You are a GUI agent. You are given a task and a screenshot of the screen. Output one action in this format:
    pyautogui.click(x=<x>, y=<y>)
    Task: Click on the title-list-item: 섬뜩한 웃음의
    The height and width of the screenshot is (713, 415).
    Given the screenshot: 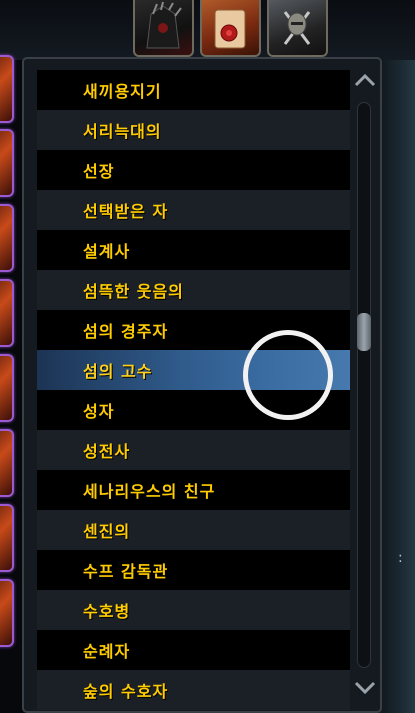 What is the action you would take?
    pyautogui.click(x=193, y=290)
    